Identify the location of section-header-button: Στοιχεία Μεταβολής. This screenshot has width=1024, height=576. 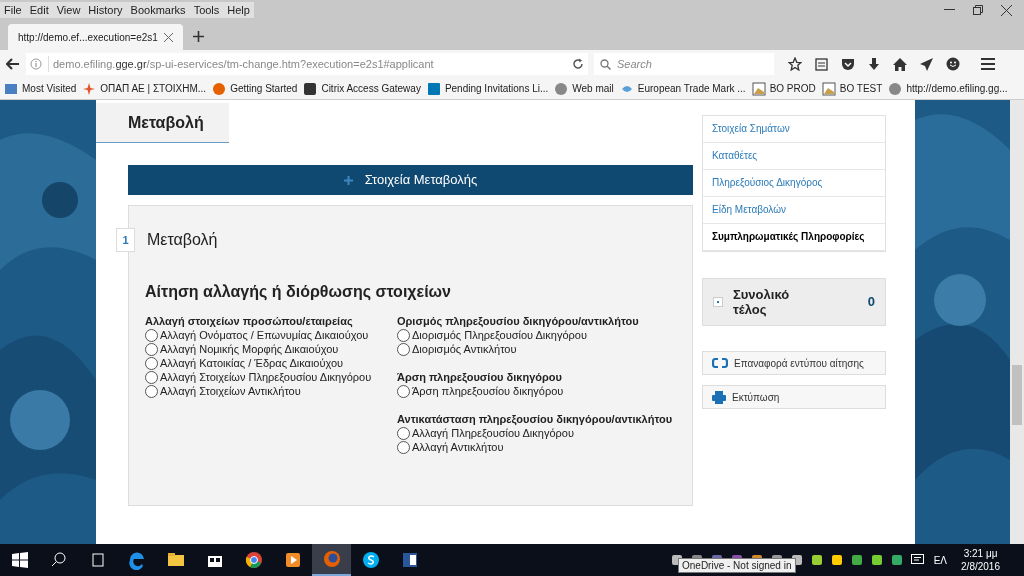
(410, 180).